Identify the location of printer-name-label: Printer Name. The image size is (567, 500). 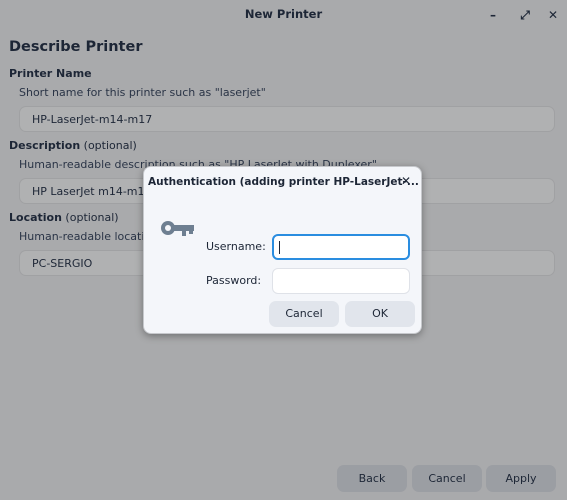
(50, 73).